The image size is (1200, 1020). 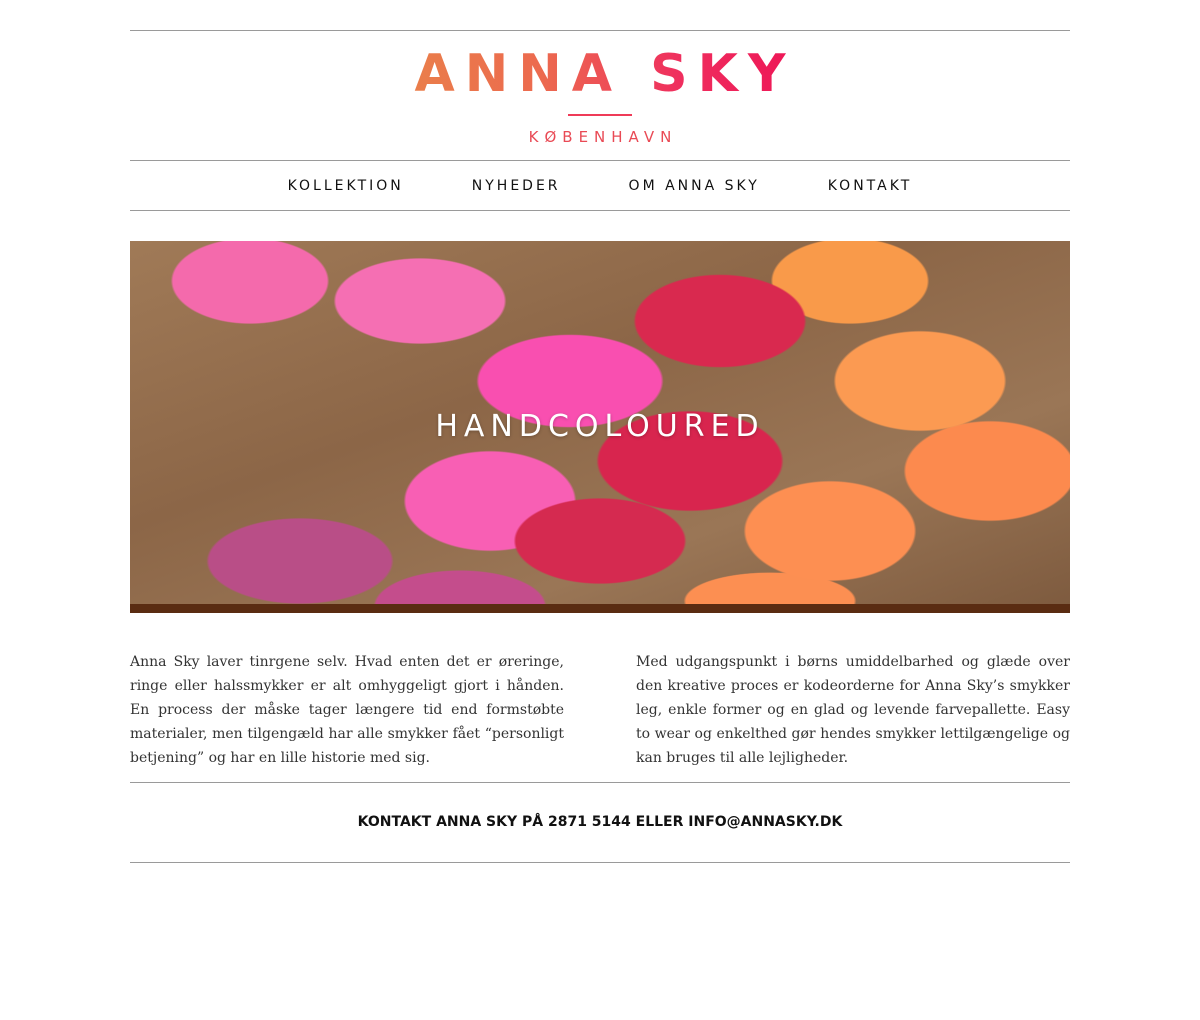 I want to click on nav-item-nyheder: NYHEDER, so click(x=516, y=186).